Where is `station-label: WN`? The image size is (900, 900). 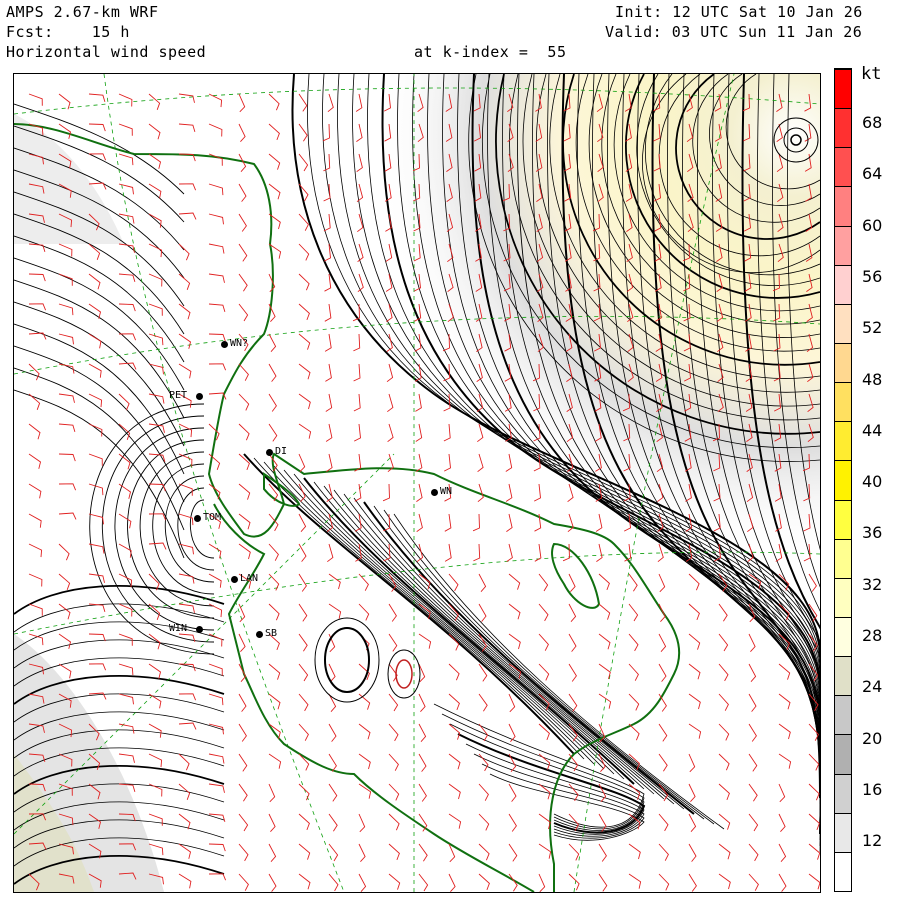
station-label: WN is located at coordinates (446, 491).